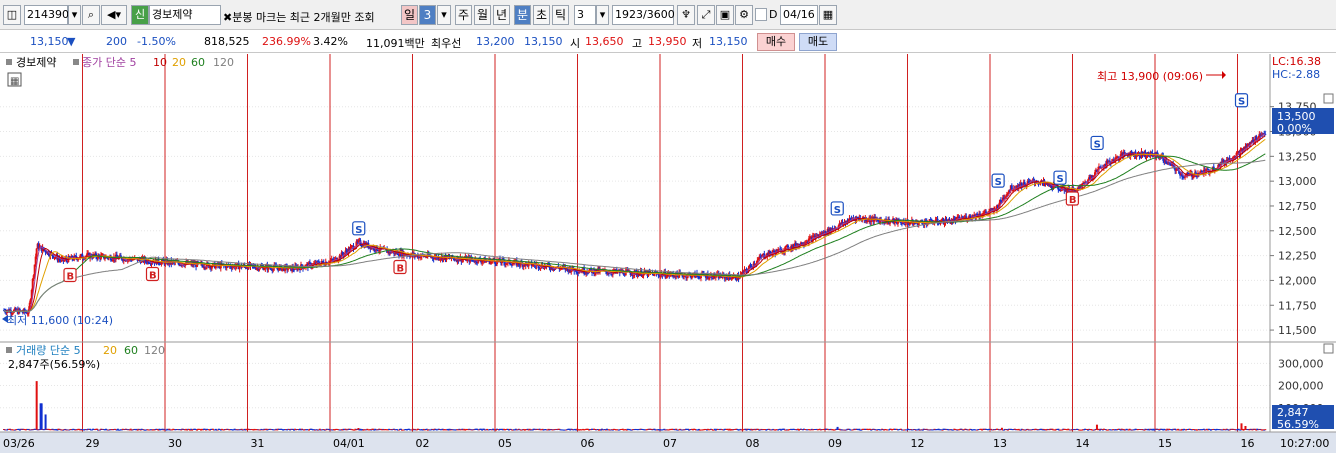 The width and height of the screenshot is (1336, 453). What do you see at coordinates (604, 41) in the screenshot?
I see `open-price: 13,650` at bounding box center [604, 41].